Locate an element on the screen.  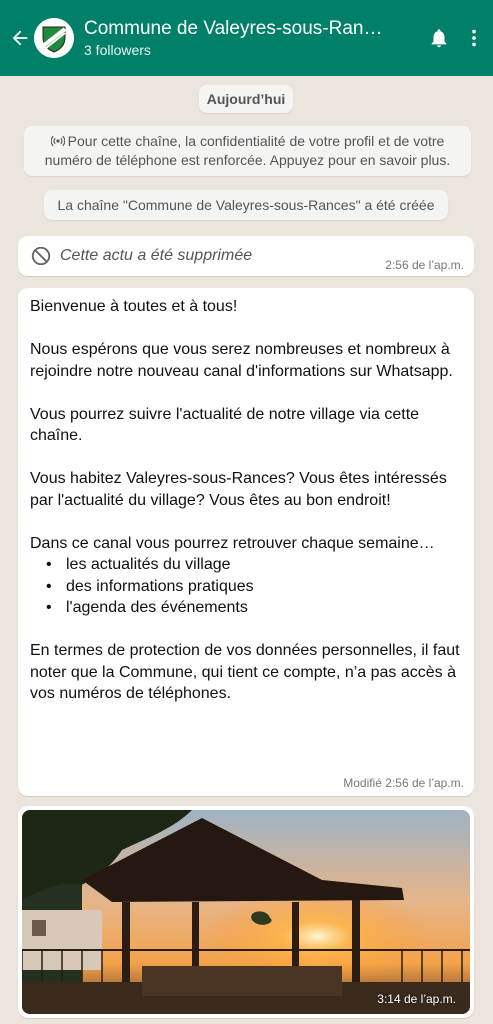
photo-time: 3:14 de l’ap.m. is located at coordinates (416, 999).